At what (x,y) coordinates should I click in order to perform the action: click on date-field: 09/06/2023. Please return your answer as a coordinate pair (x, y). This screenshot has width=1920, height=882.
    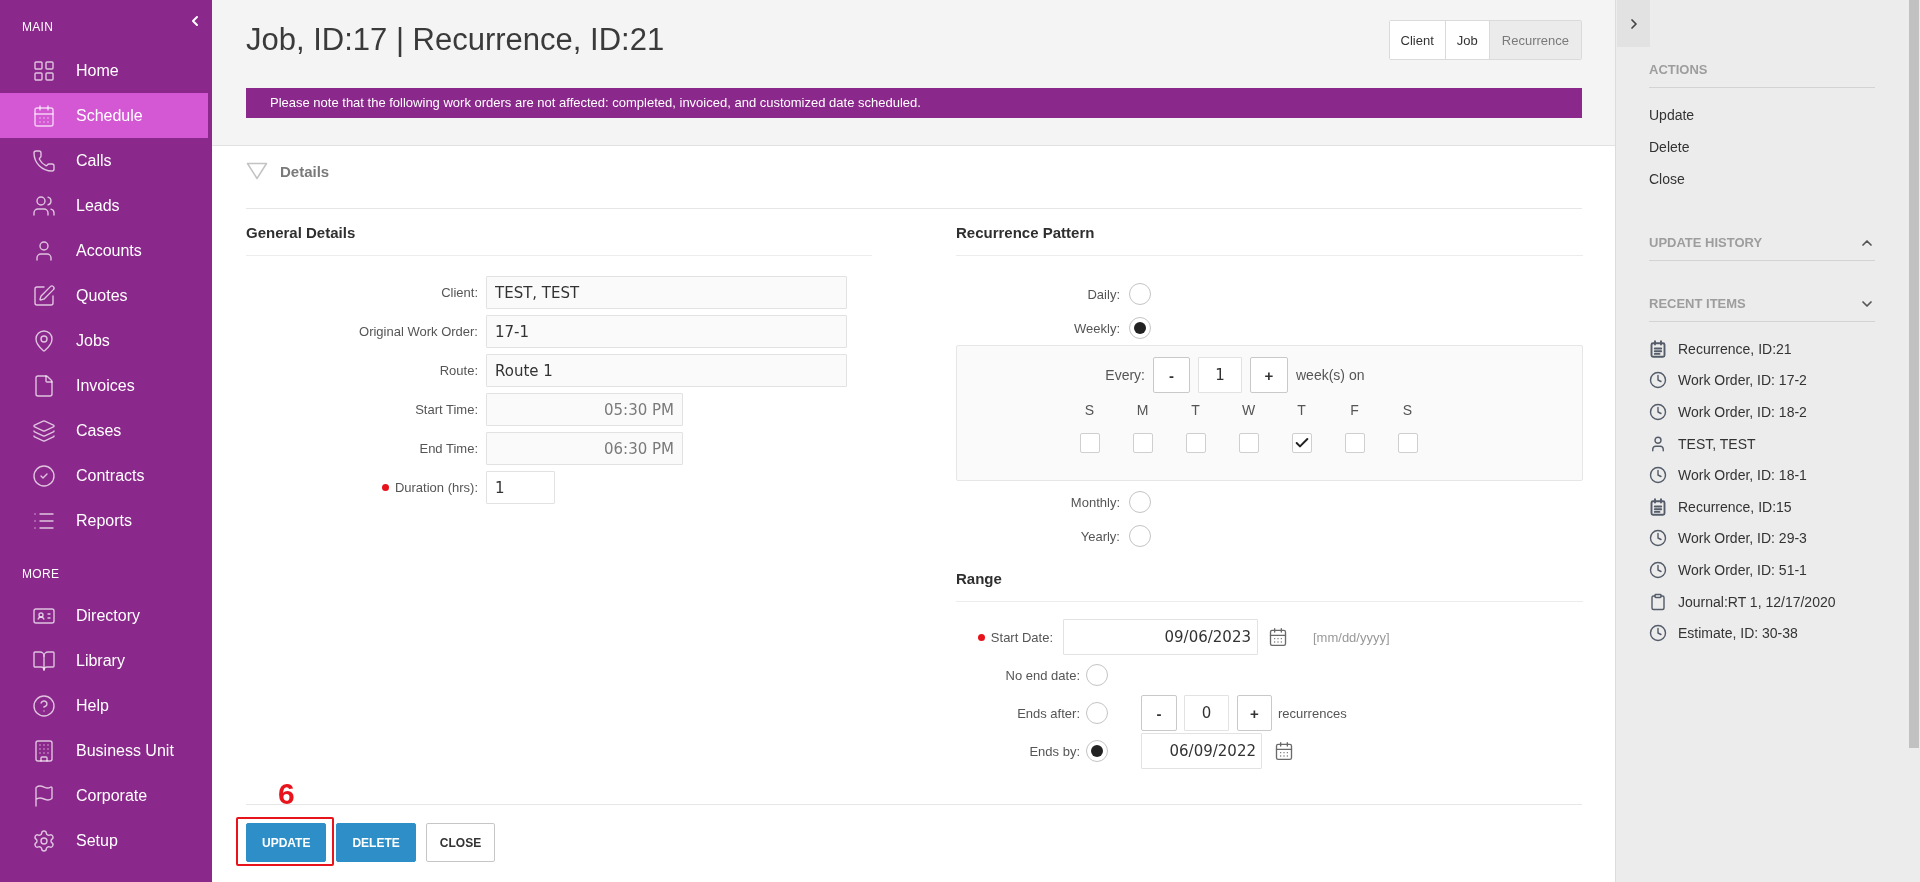
    Looking at the image, I should click on (1160, 637).